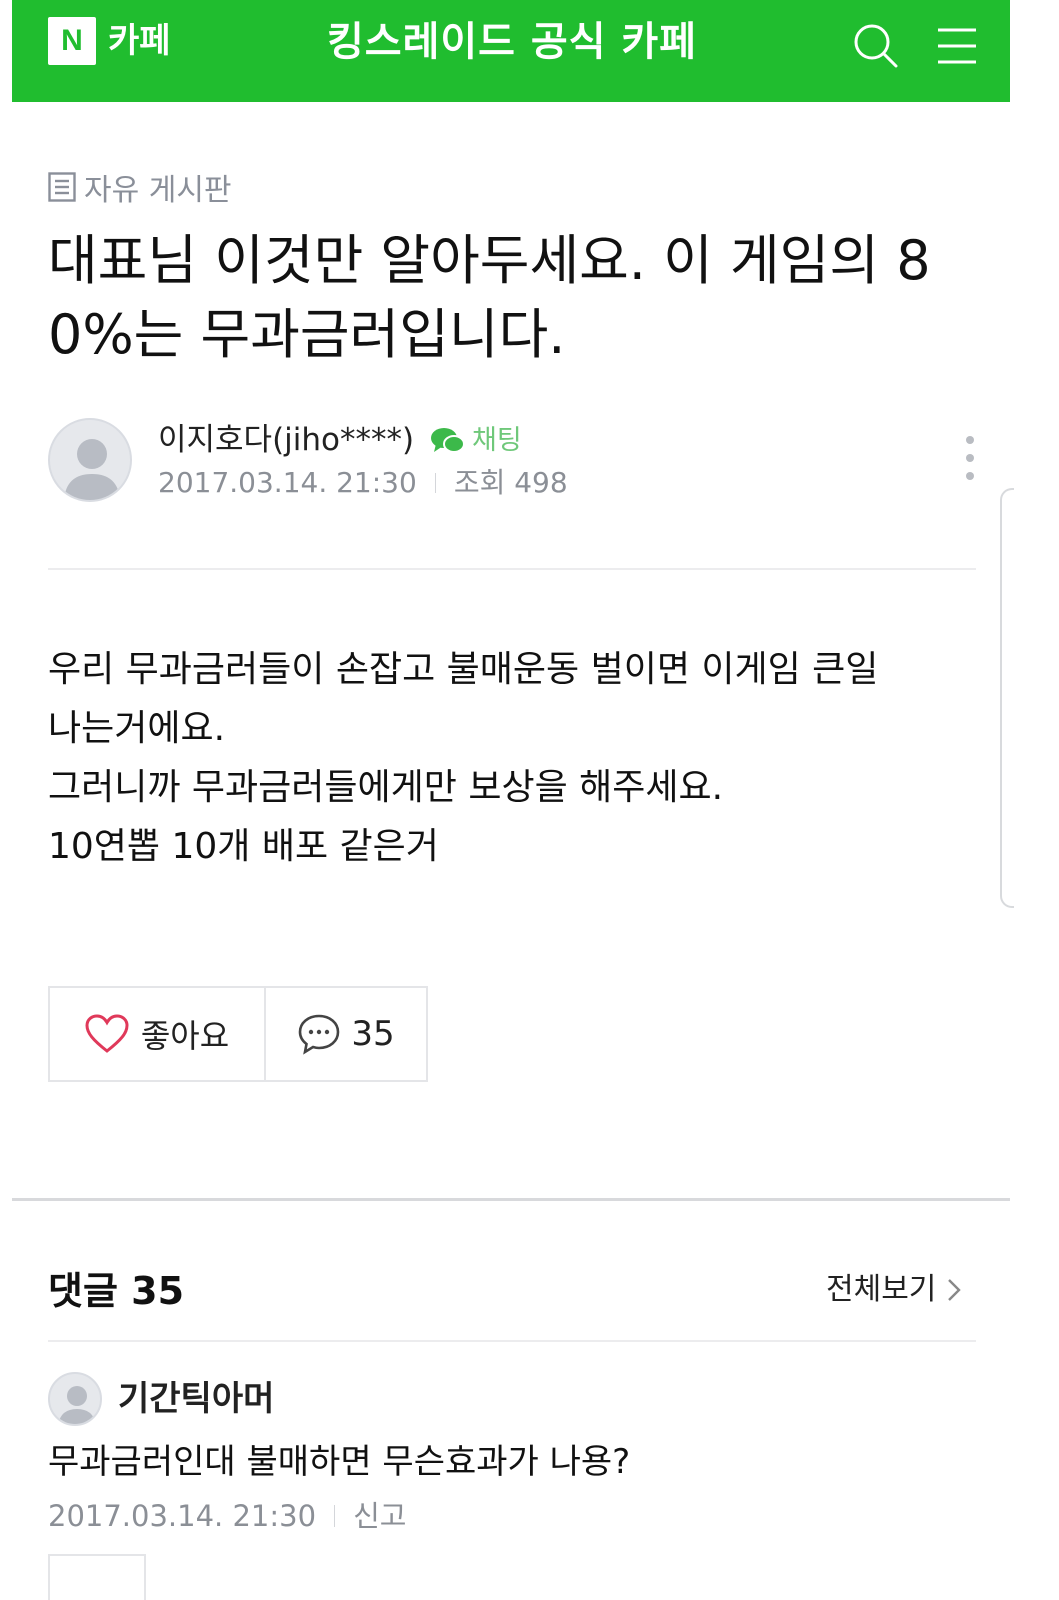  Describe the element at coordinates (139, 41) in the screenshot. I see `cafe-home-link: 카페` at that location.